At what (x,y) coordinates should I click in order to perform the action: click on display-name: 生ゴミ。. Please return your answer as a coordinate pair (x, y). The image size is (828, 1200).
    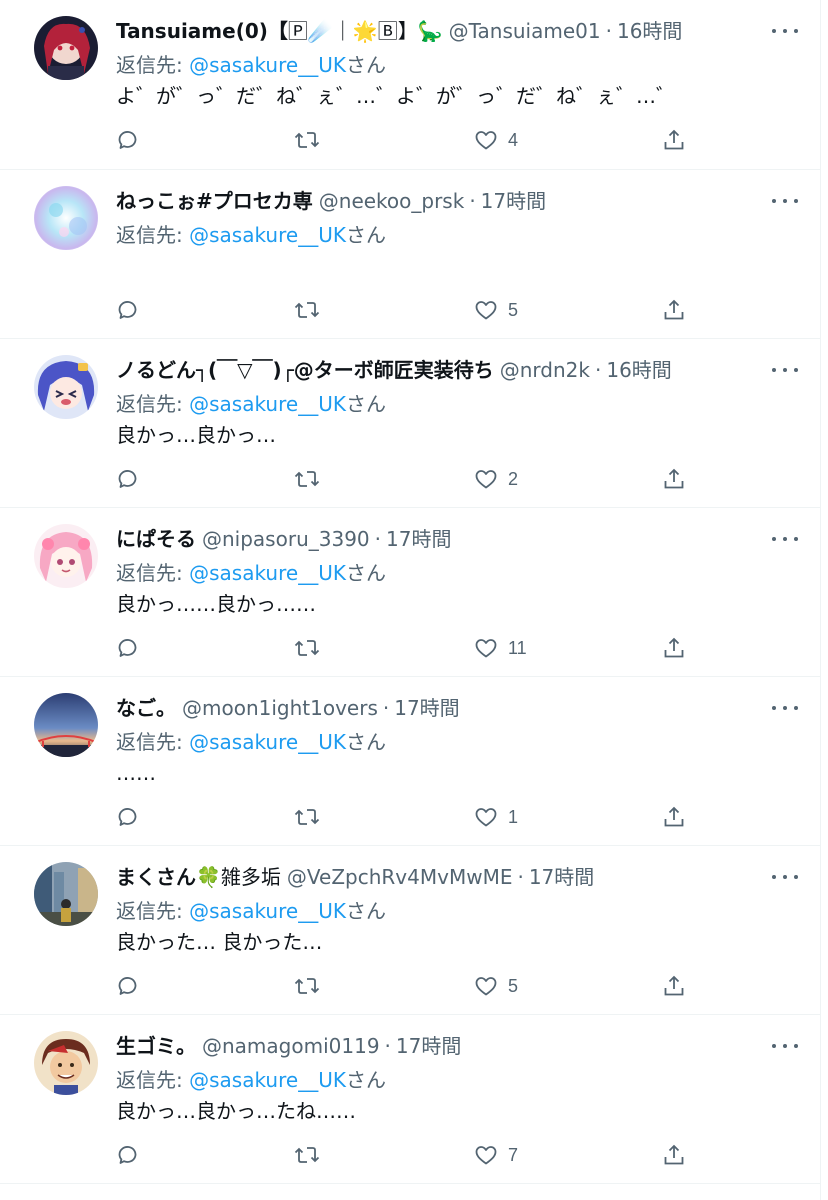
    Looking at the image, I should click on (156, 1046).